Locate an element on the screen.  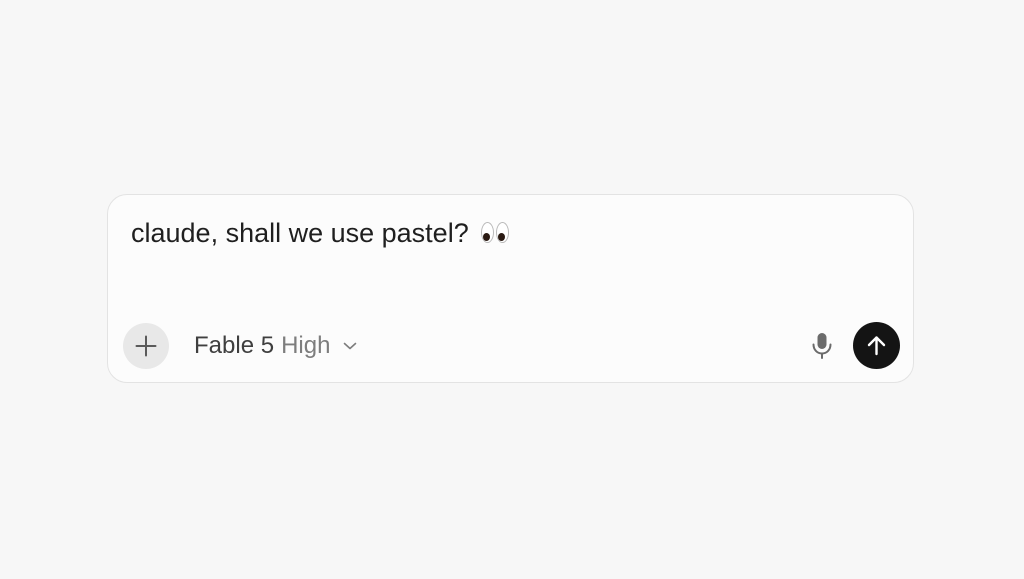
attach-button is located at coordinates (146, 346).